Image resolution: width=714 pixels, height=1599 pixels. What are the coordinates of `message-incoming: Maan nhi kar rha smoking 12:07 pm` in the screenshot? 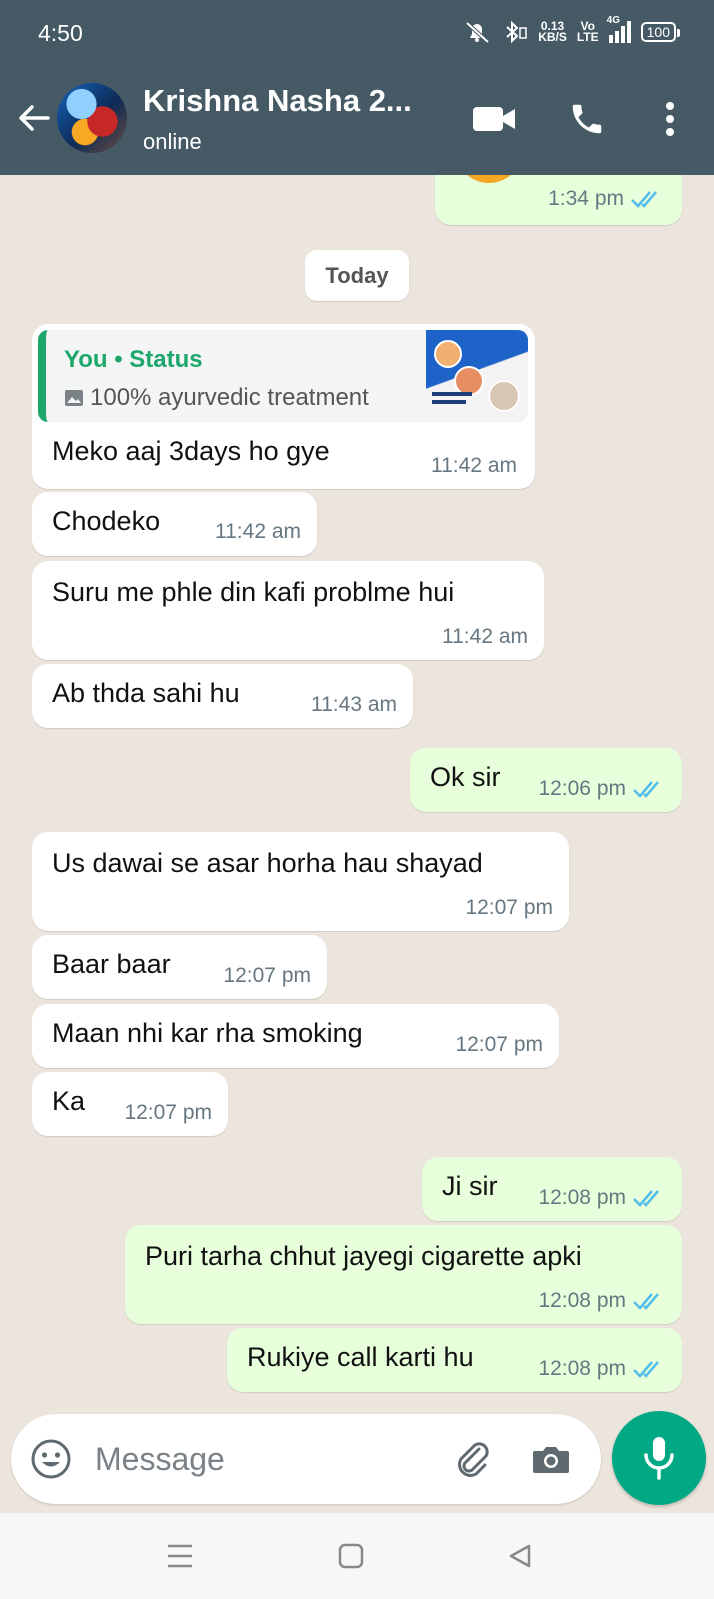 It's located at (295, 1036).